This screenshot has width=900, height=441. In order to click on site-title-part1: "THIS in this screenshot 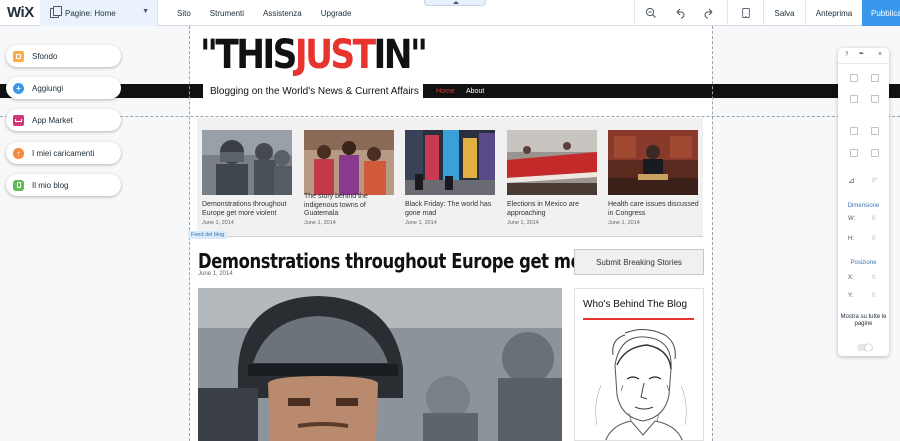, I will do `click(248, 55)`.